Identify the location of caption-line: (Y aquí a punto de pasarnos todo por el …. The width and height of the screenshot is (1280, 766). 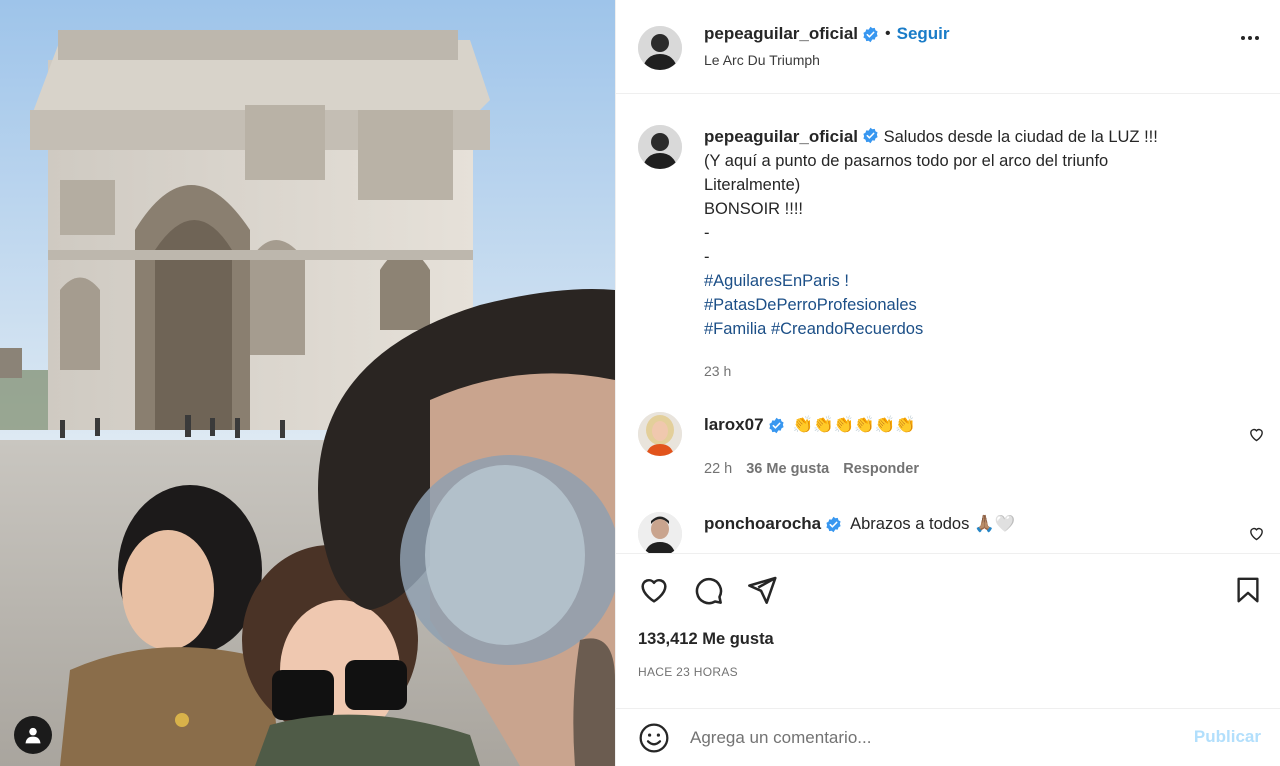
(906, 161).